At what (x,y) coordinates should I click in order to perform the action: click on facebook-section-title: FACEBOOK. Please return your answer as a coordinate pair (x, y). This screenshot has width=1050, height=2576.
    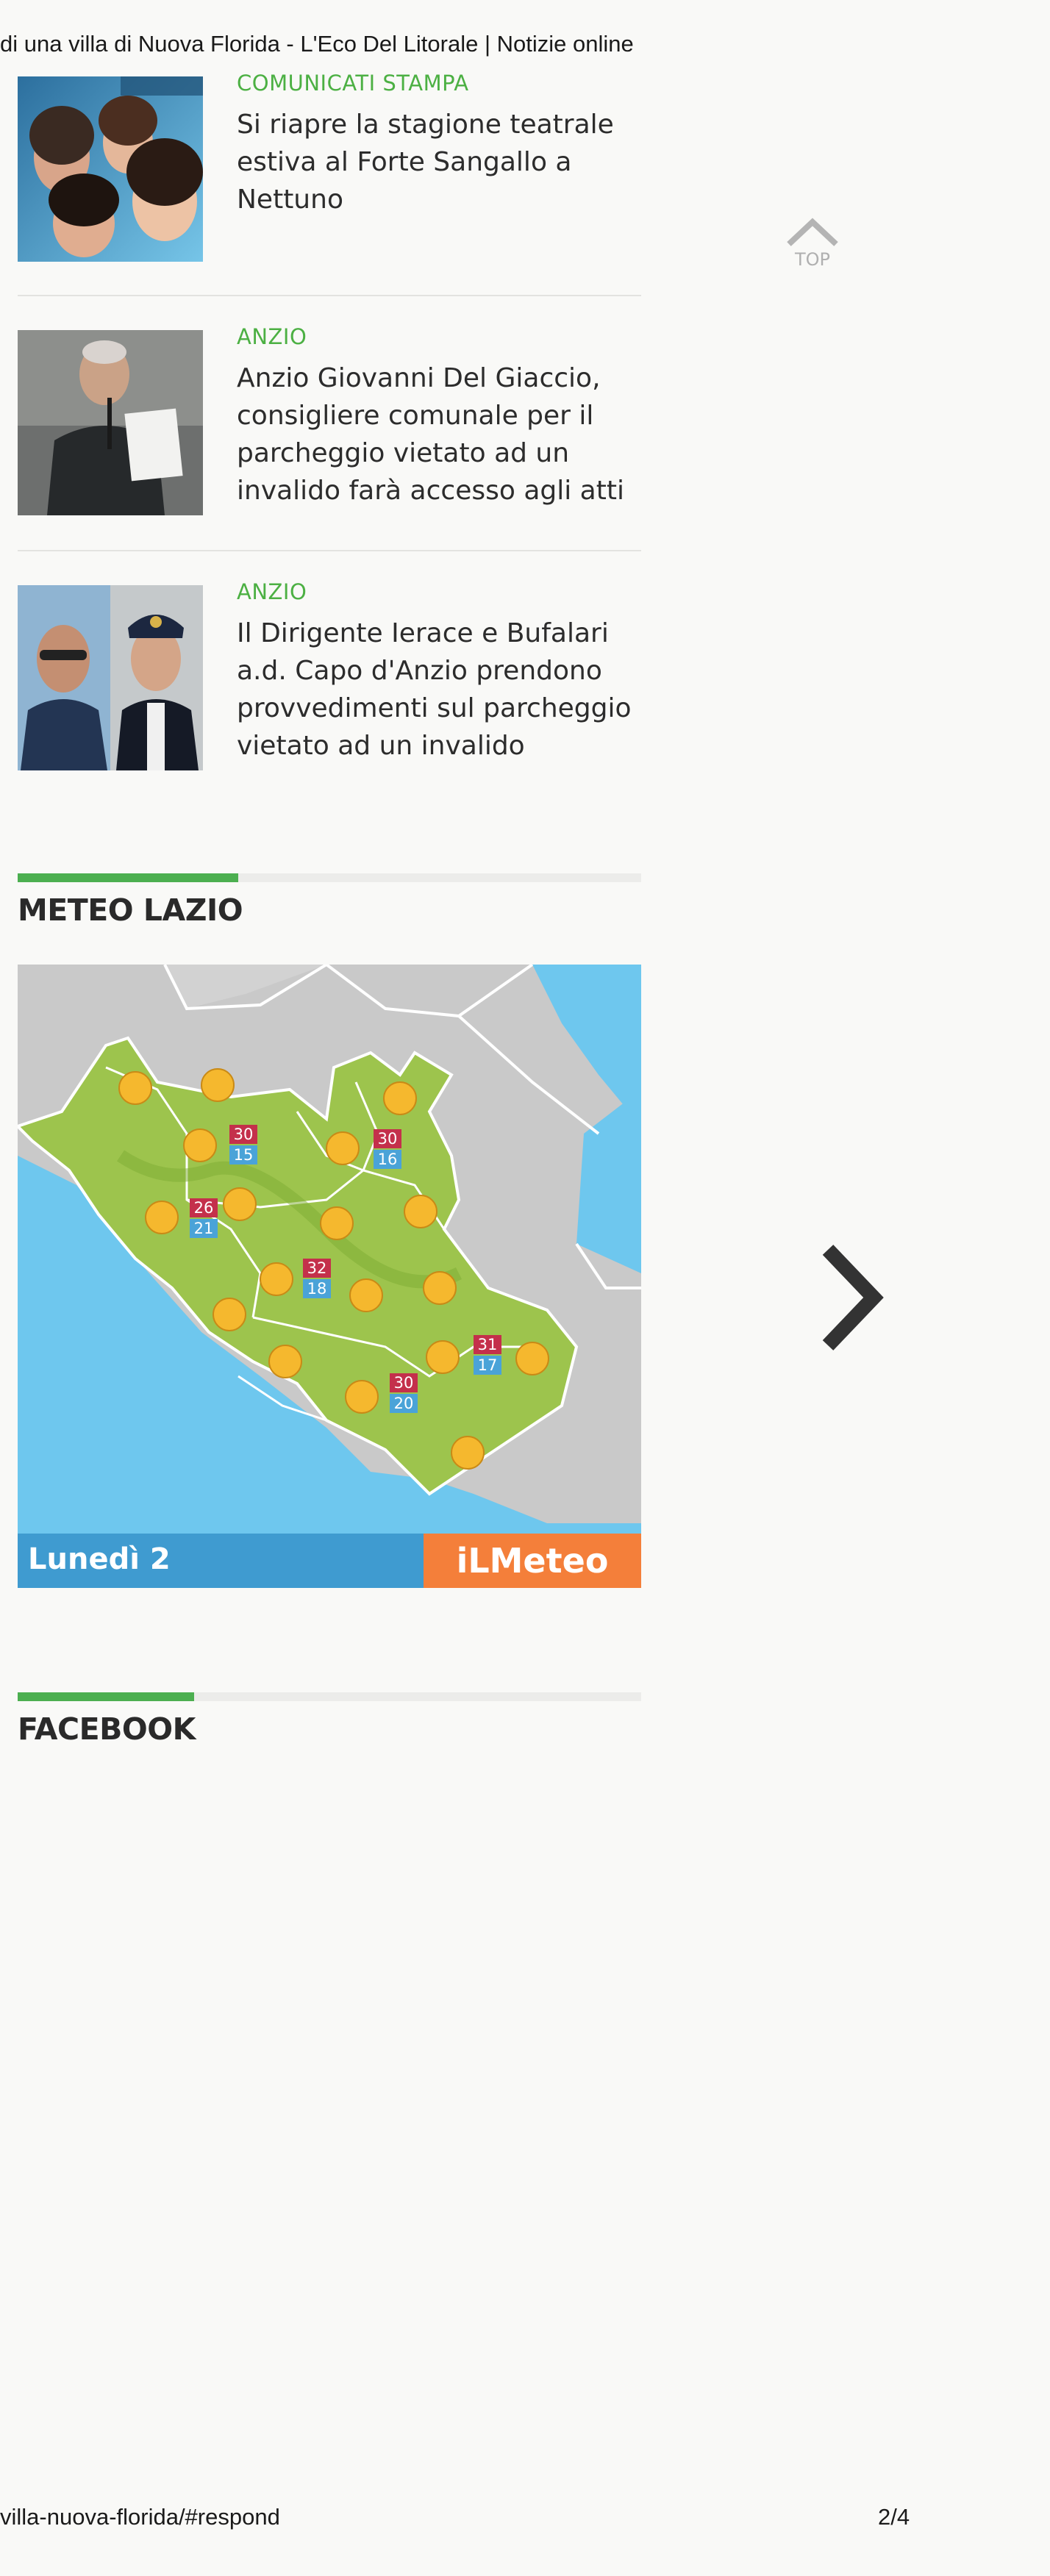
    Looking at the image, I should click on (107, 1729).